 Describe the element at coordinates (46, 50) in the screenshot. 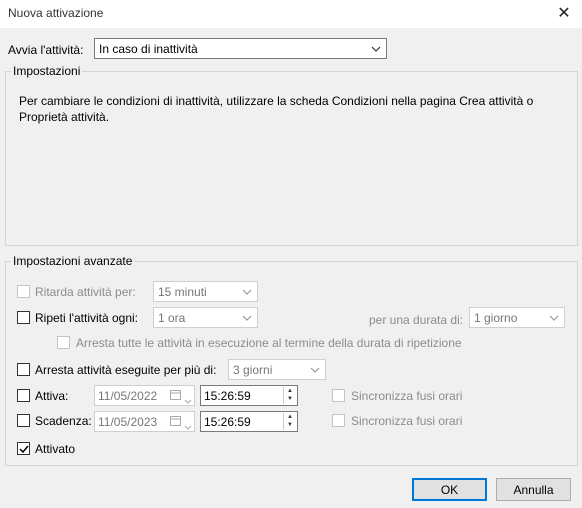

I see `trigger-label: Avvia l'attività:` at that location.